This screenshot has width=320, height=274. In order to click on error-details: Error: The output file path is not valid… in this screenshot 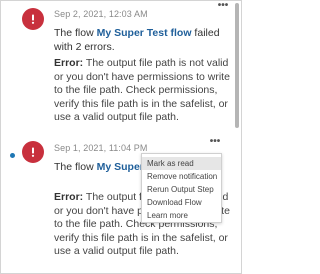, I will do `click(142, 91)`.